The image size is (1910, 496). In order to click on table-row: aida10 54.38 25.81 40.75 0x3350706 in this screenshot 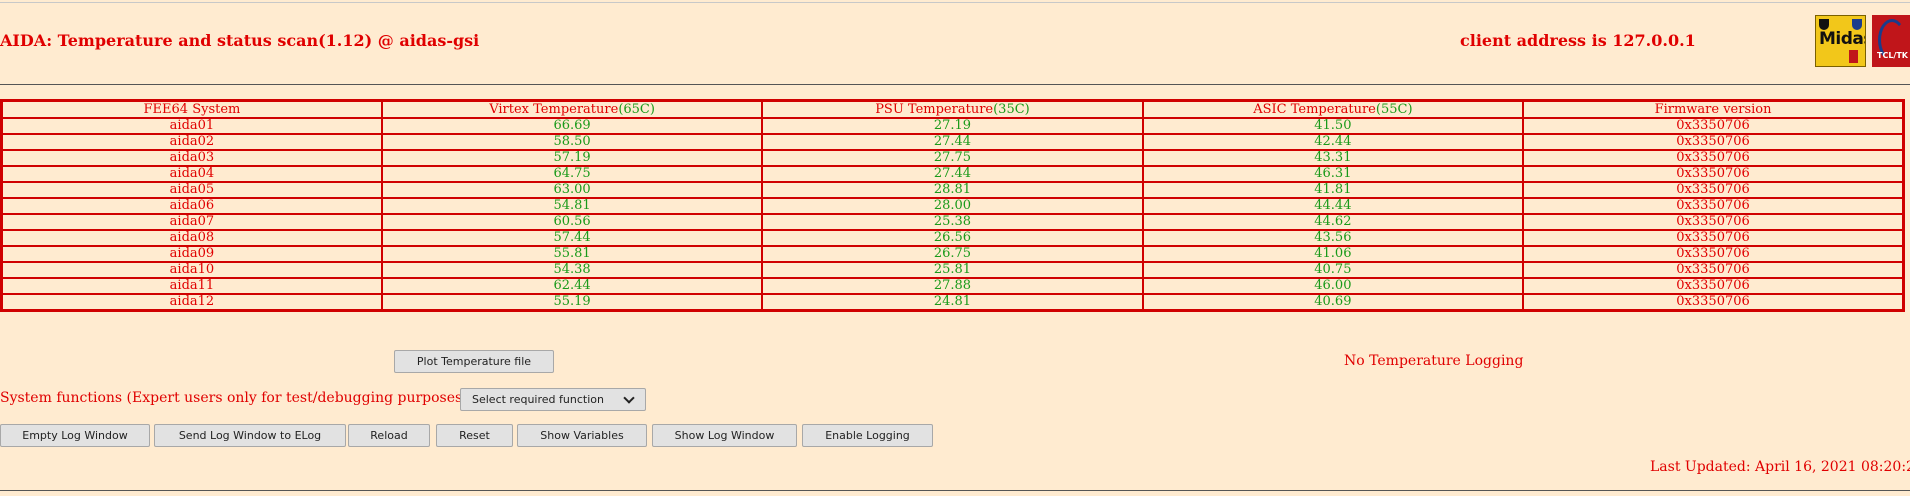, I will do `click(952, 270)`.